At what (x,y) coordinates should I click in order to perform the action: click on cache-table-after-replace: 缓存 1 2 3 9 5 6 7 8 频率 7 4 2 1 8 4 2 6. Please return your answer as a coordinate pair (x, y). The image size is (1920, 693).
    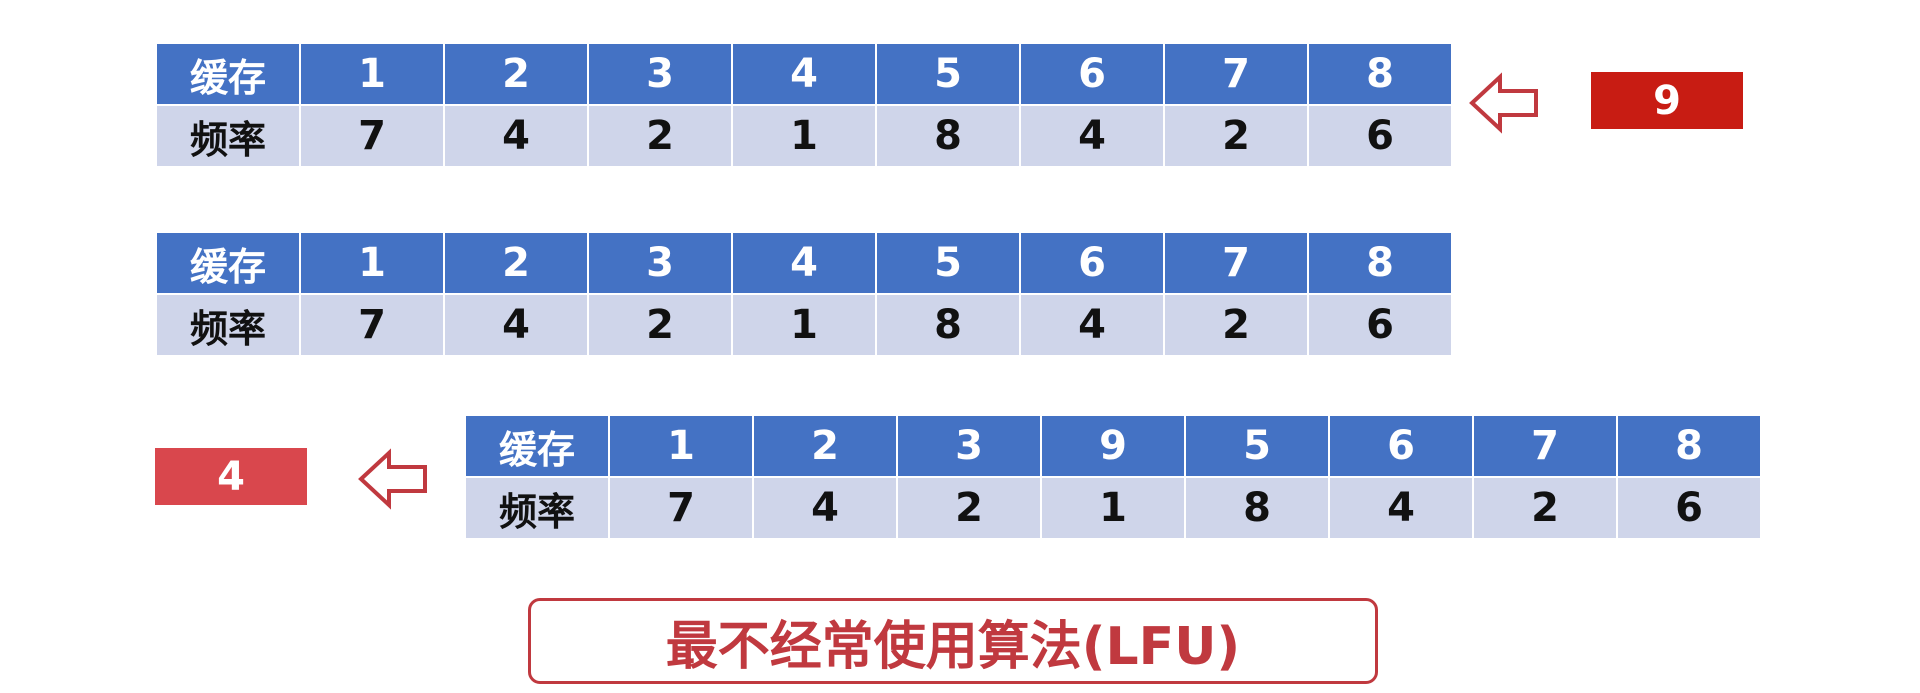
    Looking at the image, I should click on (1113, 477).